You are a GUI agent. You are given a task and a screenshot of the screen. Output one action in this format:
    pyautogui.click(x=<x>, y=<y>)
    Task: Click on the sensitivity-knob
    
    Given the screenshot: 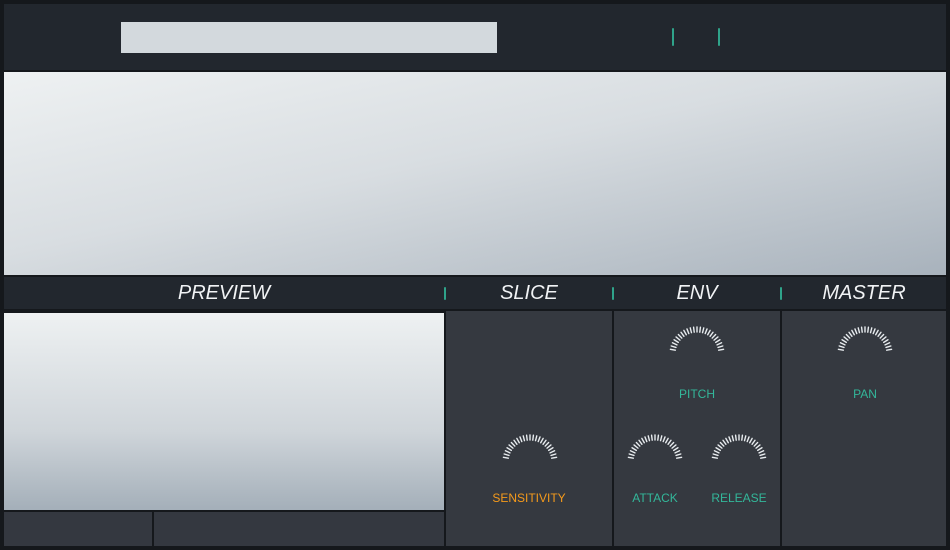 What is the action you would take?
    pyautogui.click(x=530, y=462)
    